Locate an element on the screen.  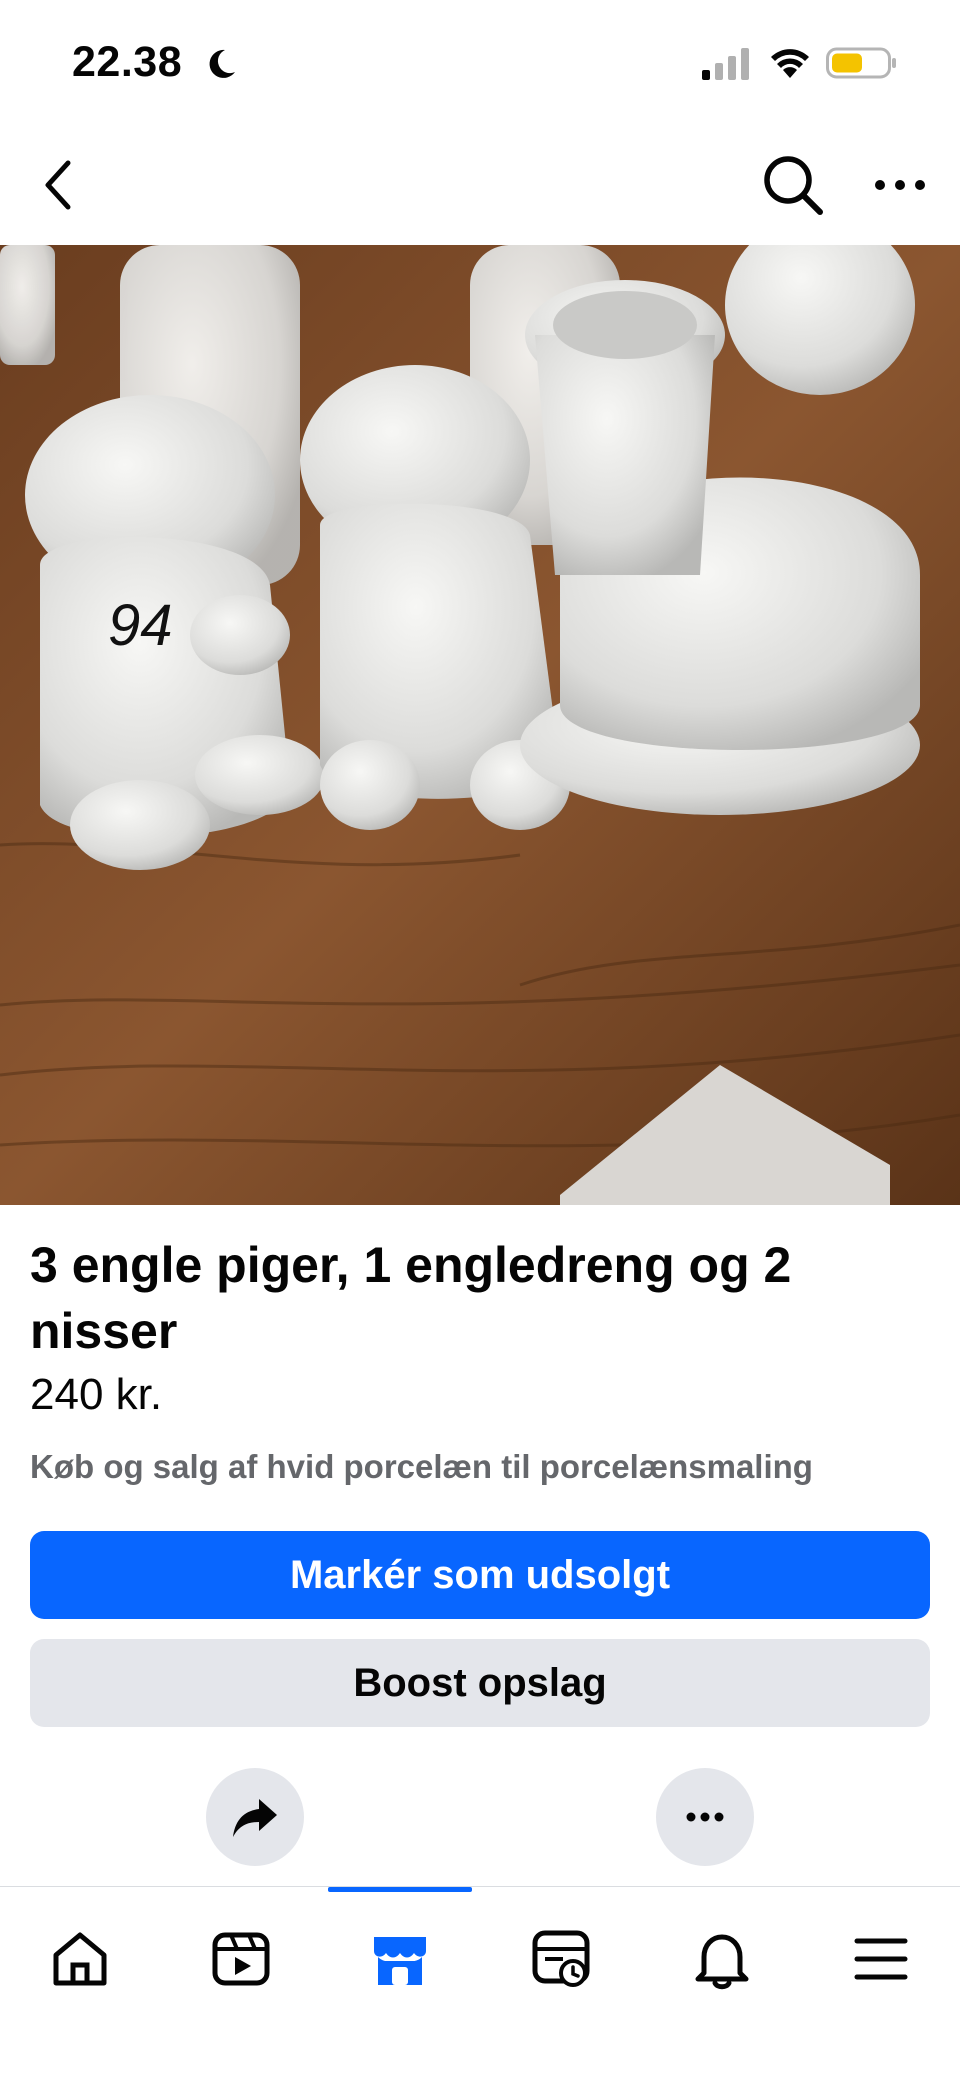
home-icon is located at coordinates (80, 1959).